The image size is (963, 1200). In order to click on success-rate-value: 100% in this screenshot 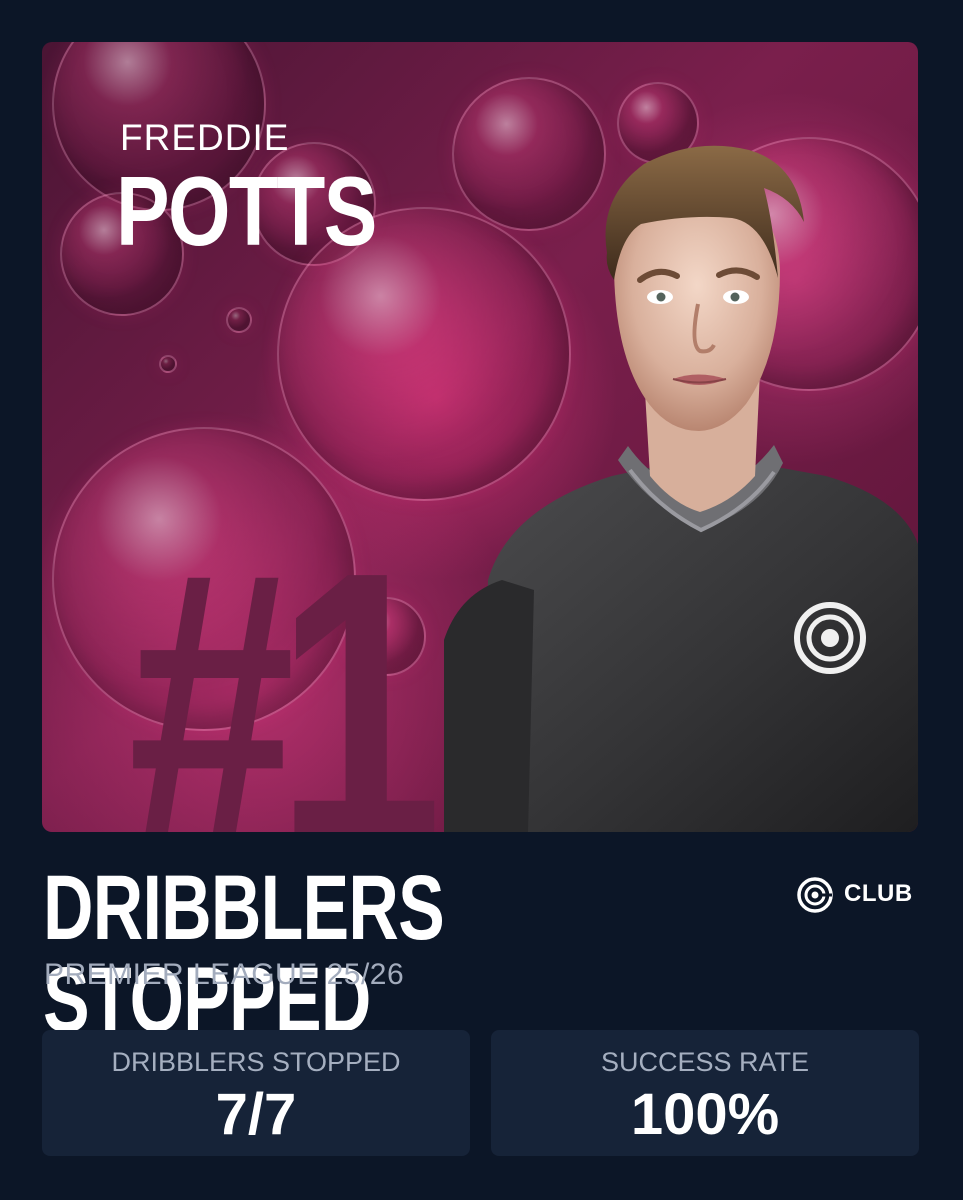, I will do `click(705, 1114)`.